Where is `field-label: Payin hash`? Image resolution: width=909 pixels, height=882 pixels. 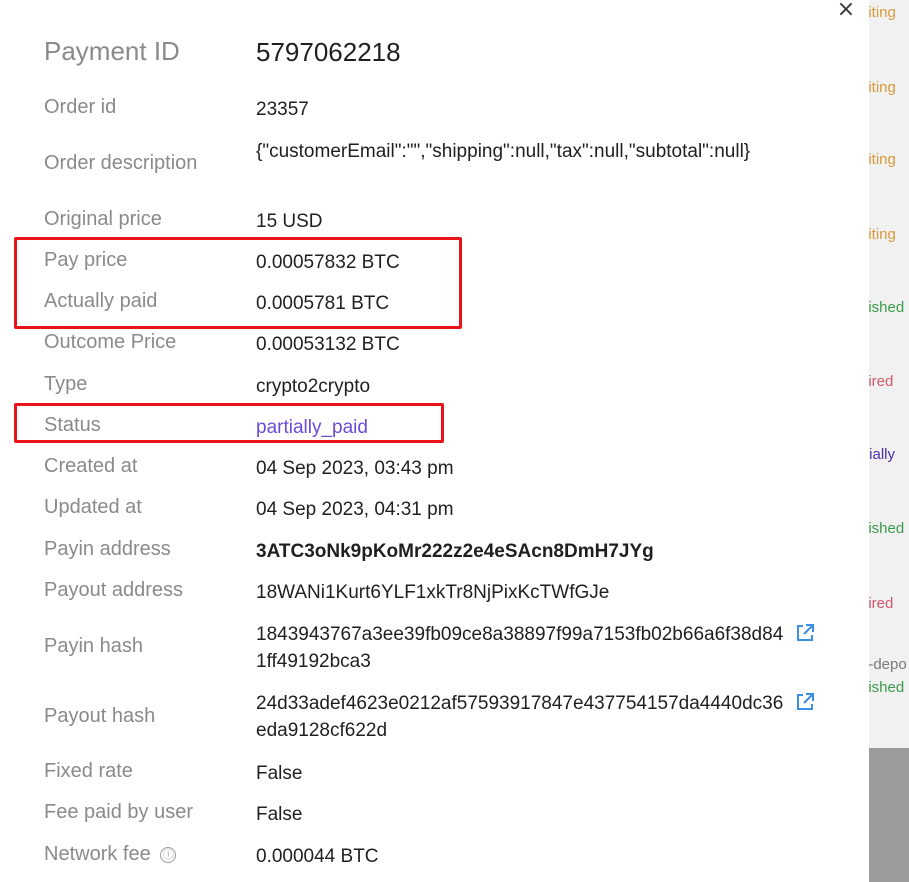
field-label: Payin hash is located at coordinates (93, 646).